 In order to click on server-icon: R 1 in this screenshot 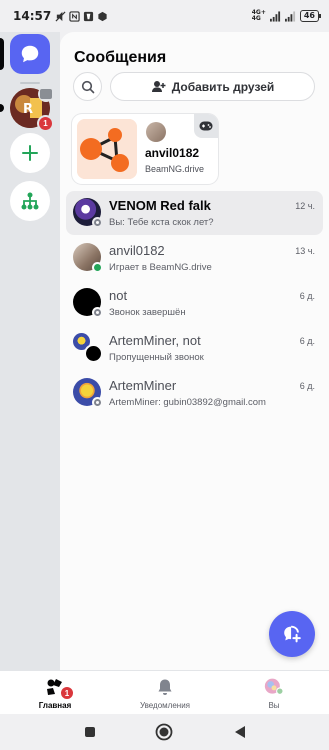, I will do `click(32, 109)`.